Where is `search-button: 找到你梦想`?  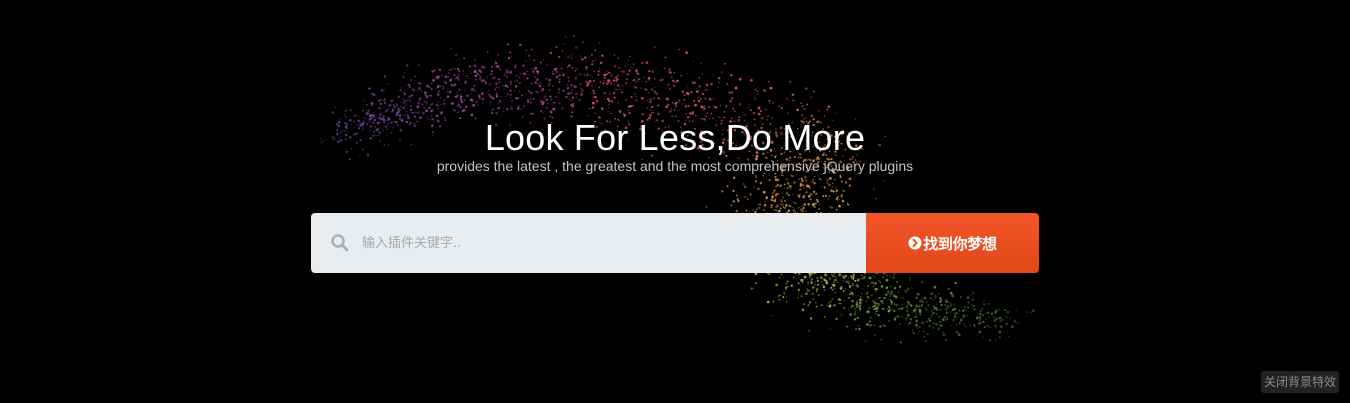 search-button: 找到你梦想 is located at coordinates (952, 243).